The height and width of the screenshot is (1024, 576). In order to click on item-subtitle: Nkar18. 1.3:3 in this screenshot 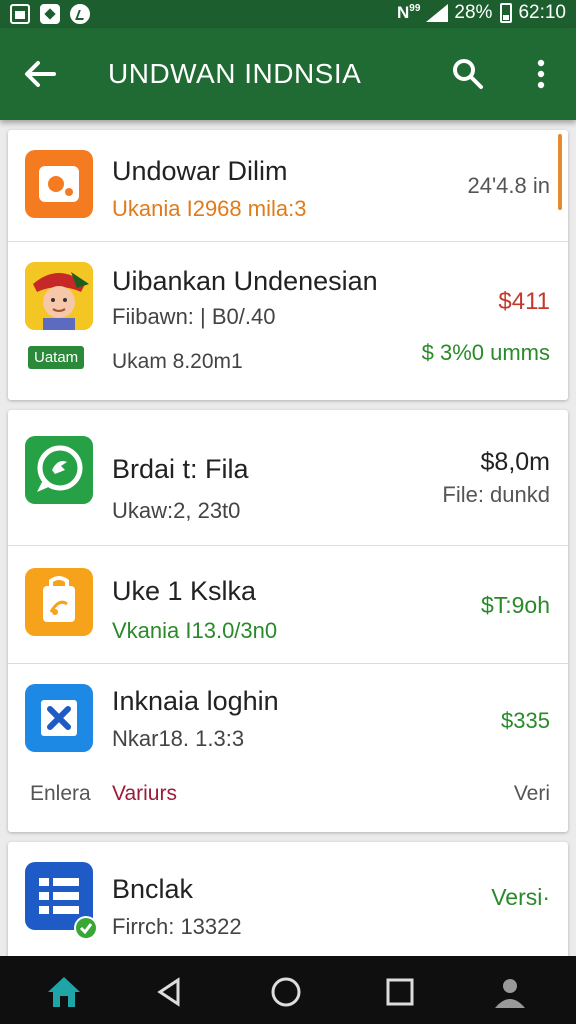, I will do `click(178, 738)`.